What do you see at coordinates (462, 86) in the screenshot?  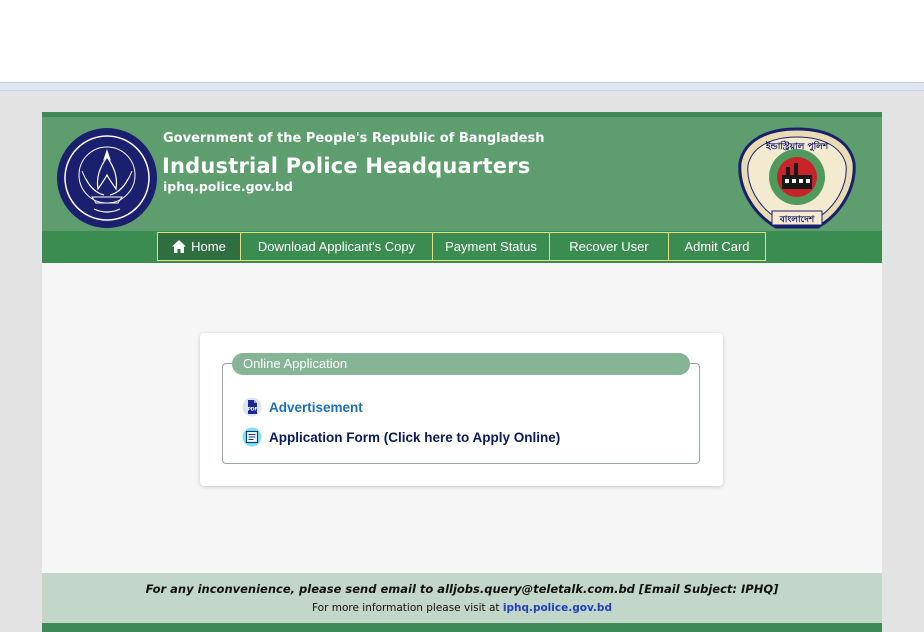 I see `browser-divider` at bounding box center [462, 86].